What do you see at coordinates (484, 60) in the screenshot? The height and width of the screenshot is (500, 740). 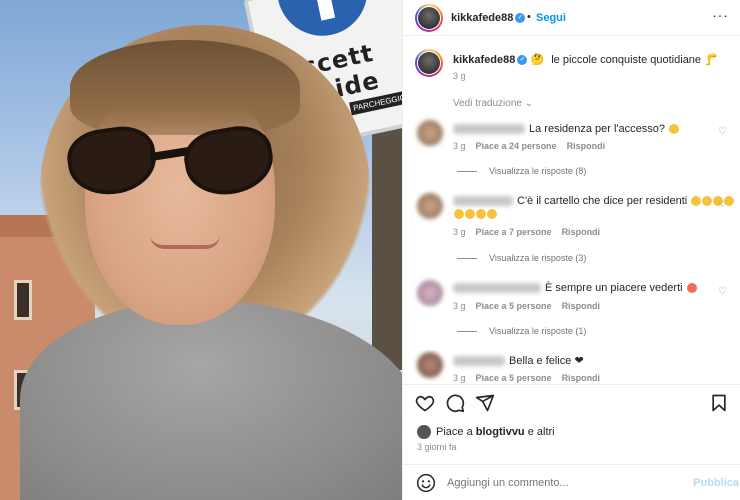 I see `caption-username: kikkafede88` at bounding box center [484, 60].